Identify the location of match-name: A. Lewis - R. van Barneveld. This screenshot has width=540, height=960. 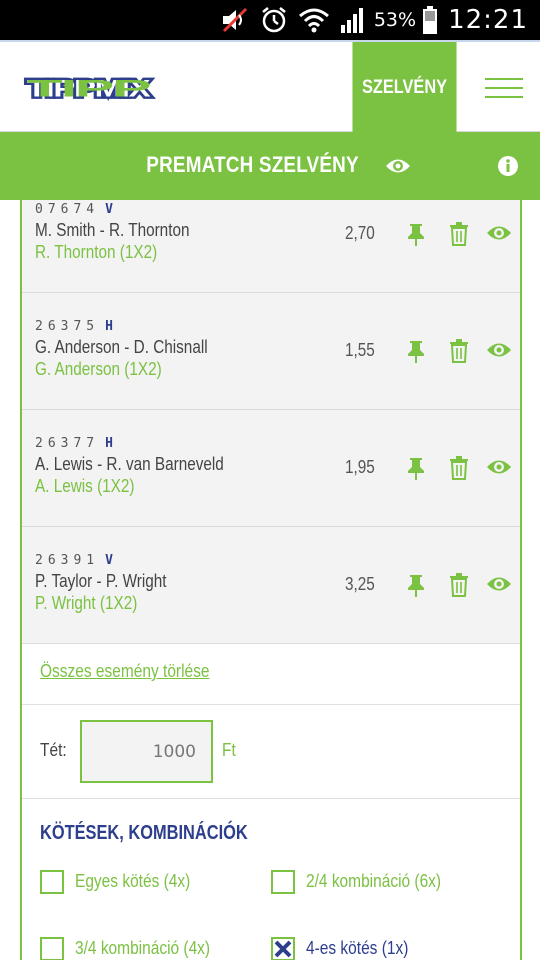
(129, 464).